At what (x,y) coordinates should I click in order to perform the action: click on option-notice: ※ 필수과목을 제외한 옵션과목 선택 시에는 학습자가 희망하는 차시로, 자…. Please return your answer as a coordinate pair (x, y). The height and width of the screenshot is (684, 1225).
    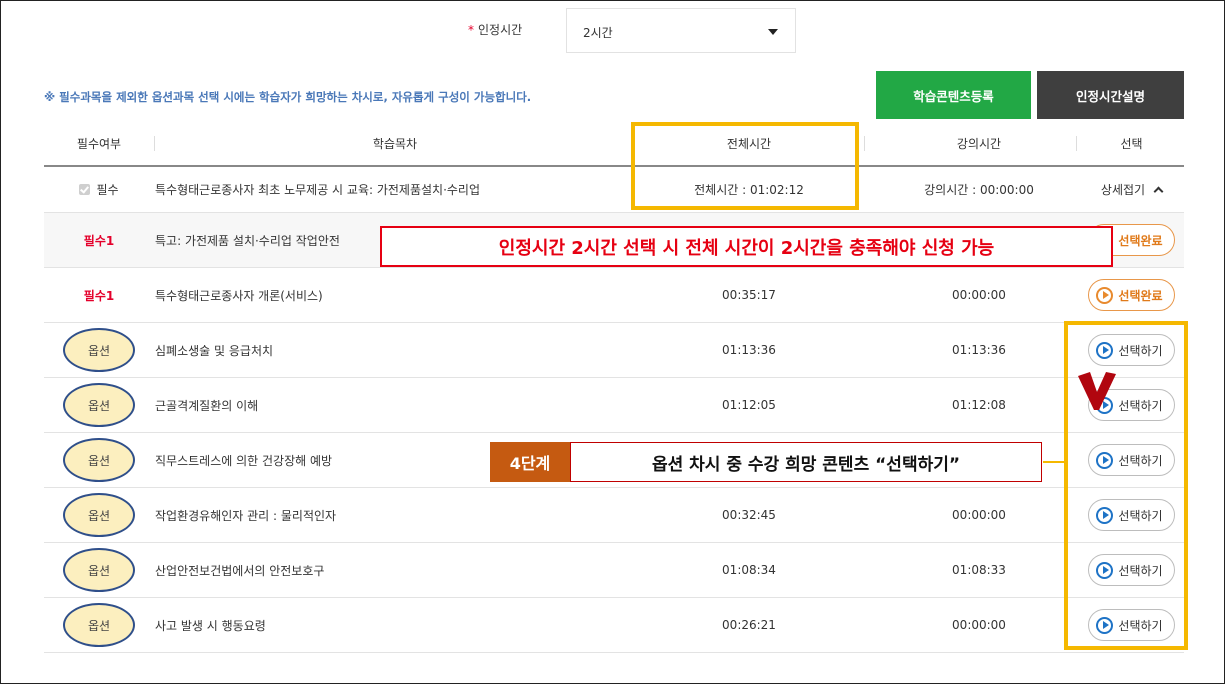
    Looking at the image, I should click on (288, 97).